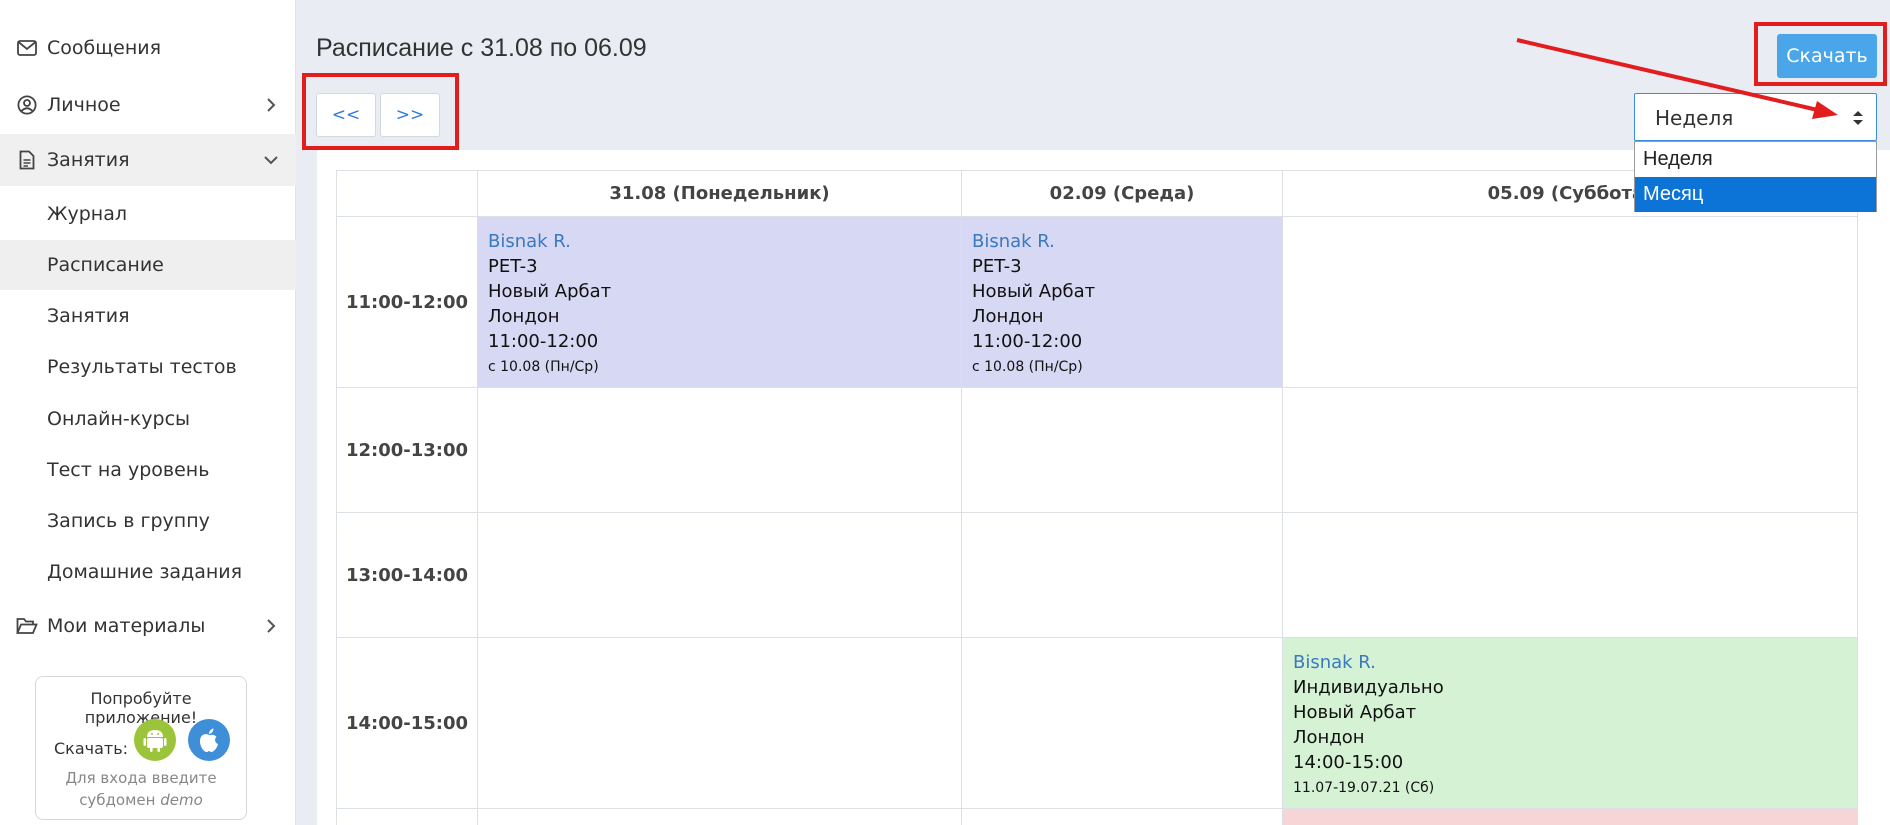 The image size is (1890, 825). I want to click on sidebar-item-label: Мои материалы, so click(126, 626).